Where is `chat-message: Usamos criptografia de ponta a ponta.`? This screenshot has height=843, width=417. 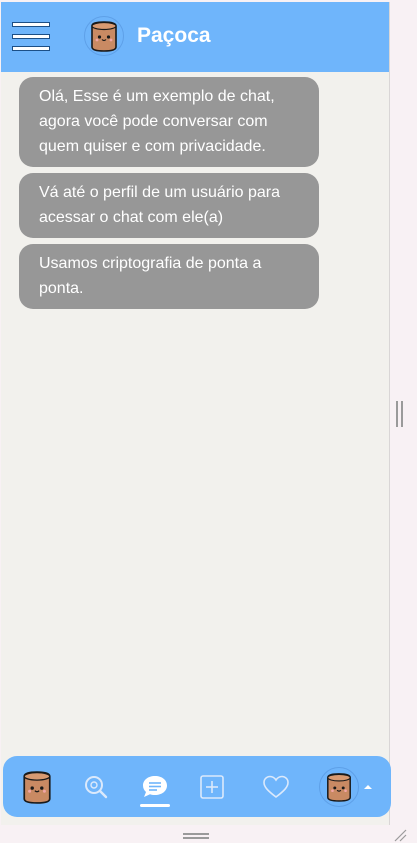 chat-message: Usamos criptografia de ponta a ponta. is located at coordinates (169, 276).